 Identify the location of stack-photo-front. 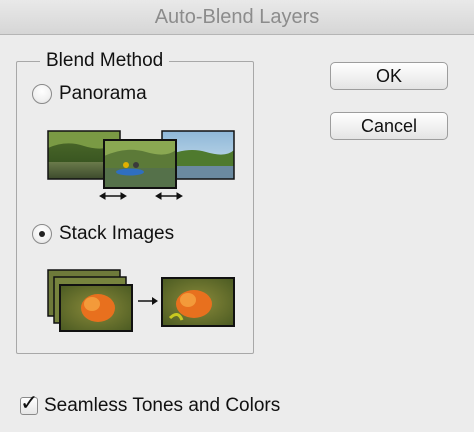
(96, 308).